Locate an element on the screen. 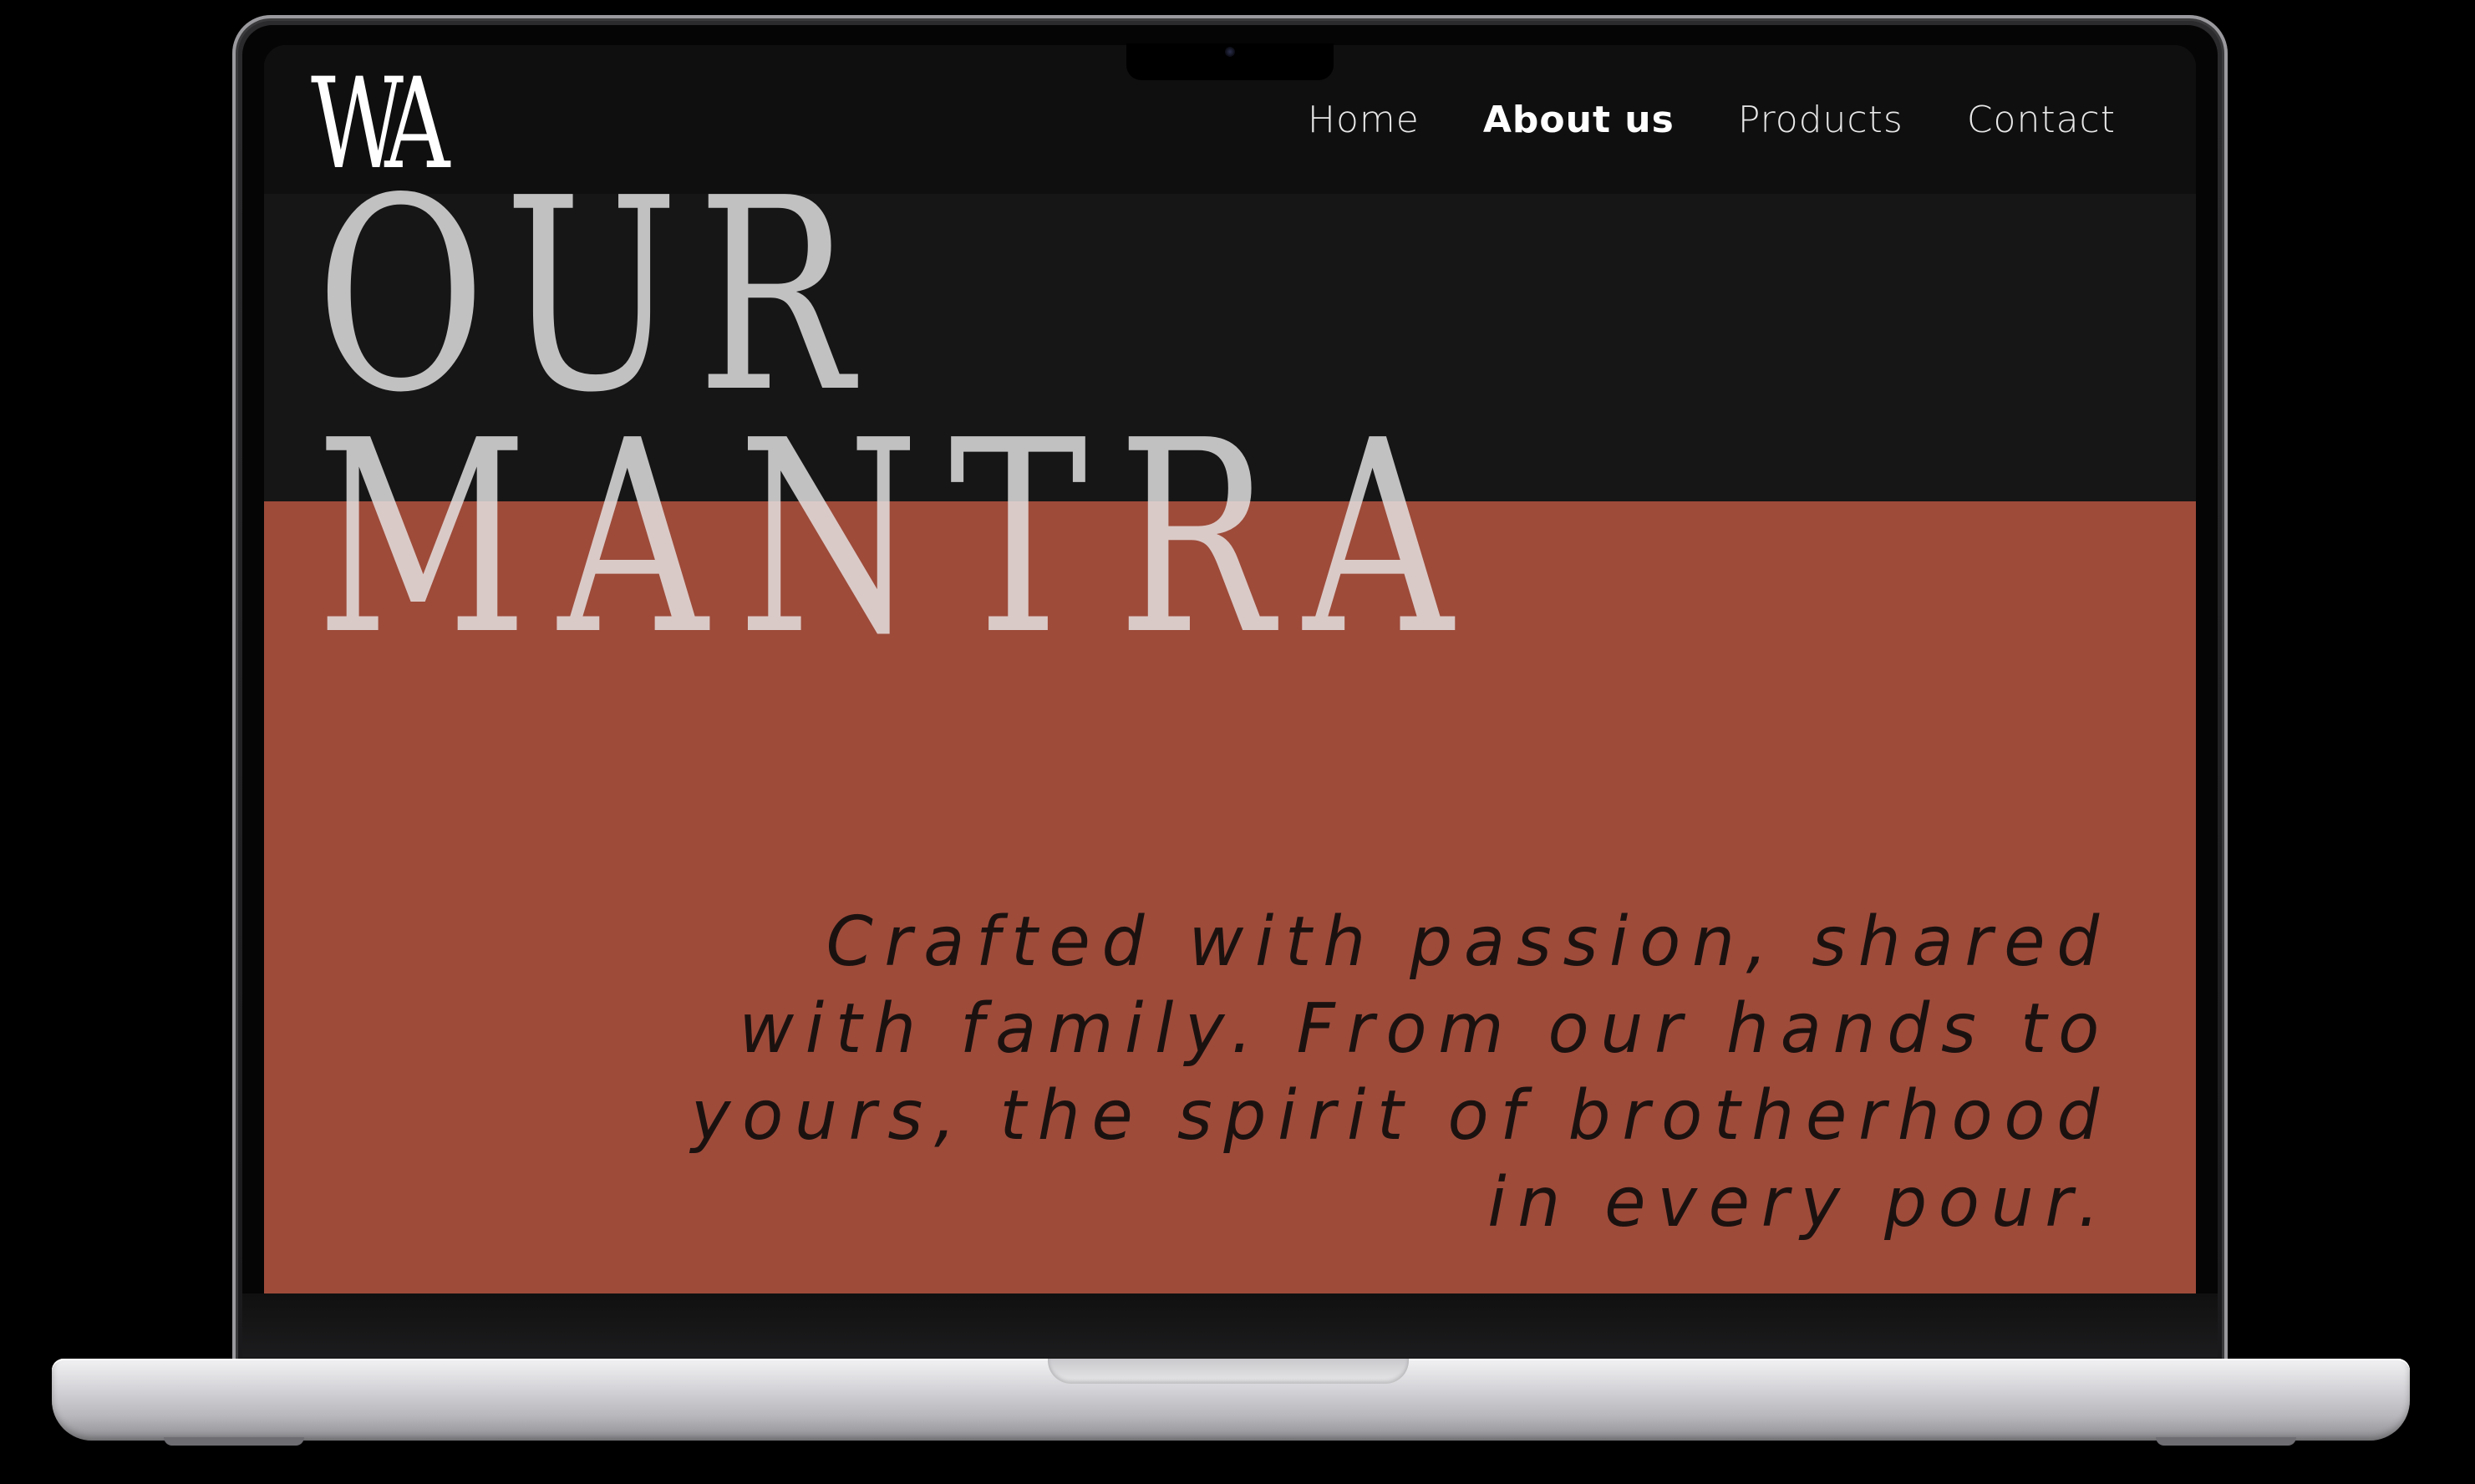 The width and height of the screenshot is (2475, 1484). nav-link-home: Home is located at coordinates (1364, 120).